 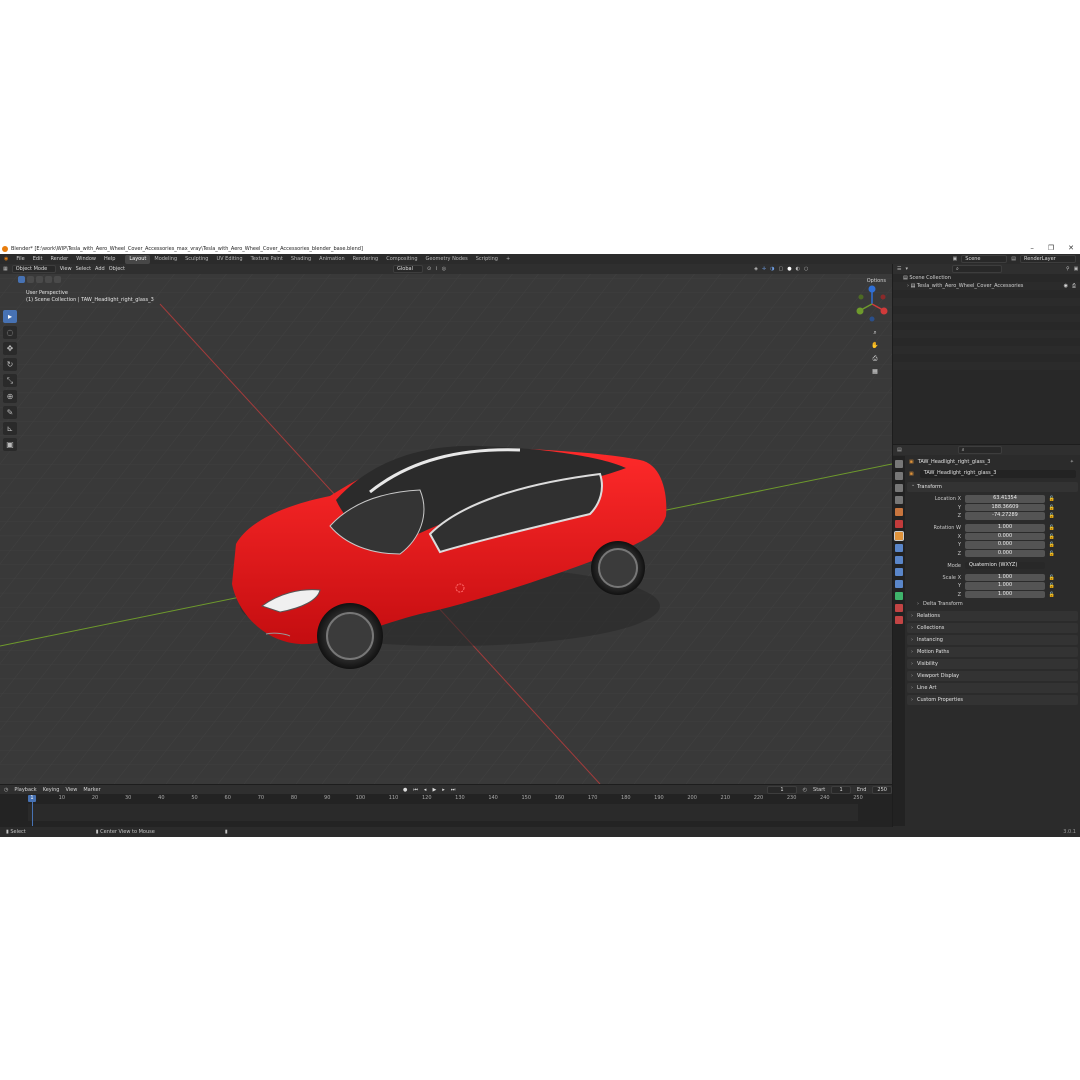 What do you see at coordinates (899, 488) in the screenshot?
I see `output-tab-icon` at bounding box center [899, 488].